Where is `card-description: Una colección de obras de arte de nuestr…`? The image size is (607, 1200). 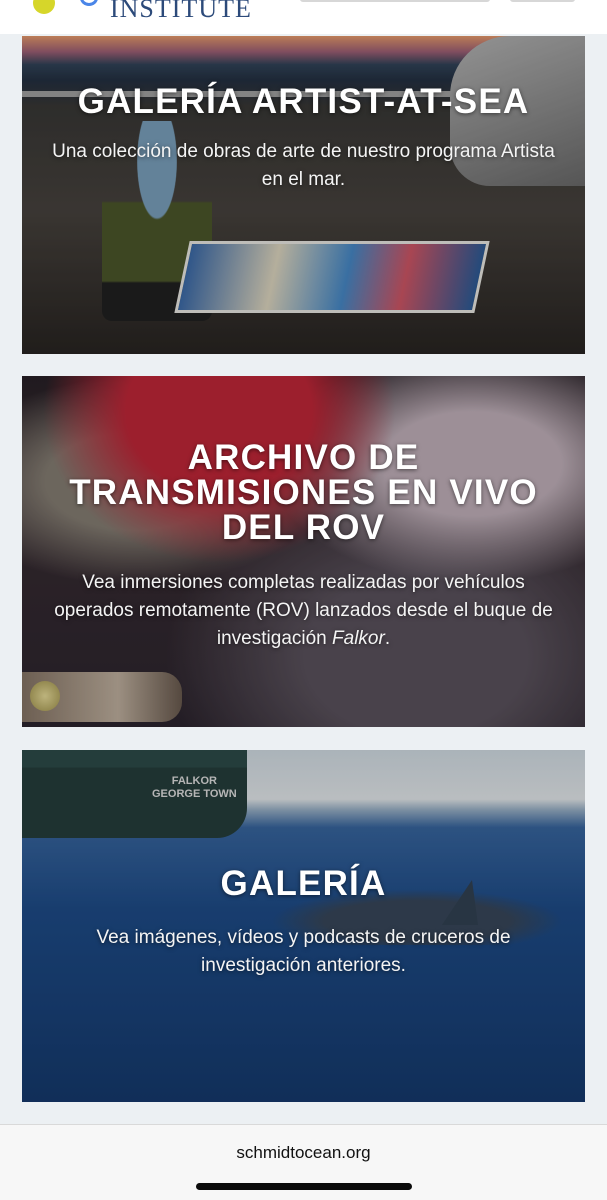
card-description: Una colección de obras de arte de nuestr… is located at coordinates (303, 165).